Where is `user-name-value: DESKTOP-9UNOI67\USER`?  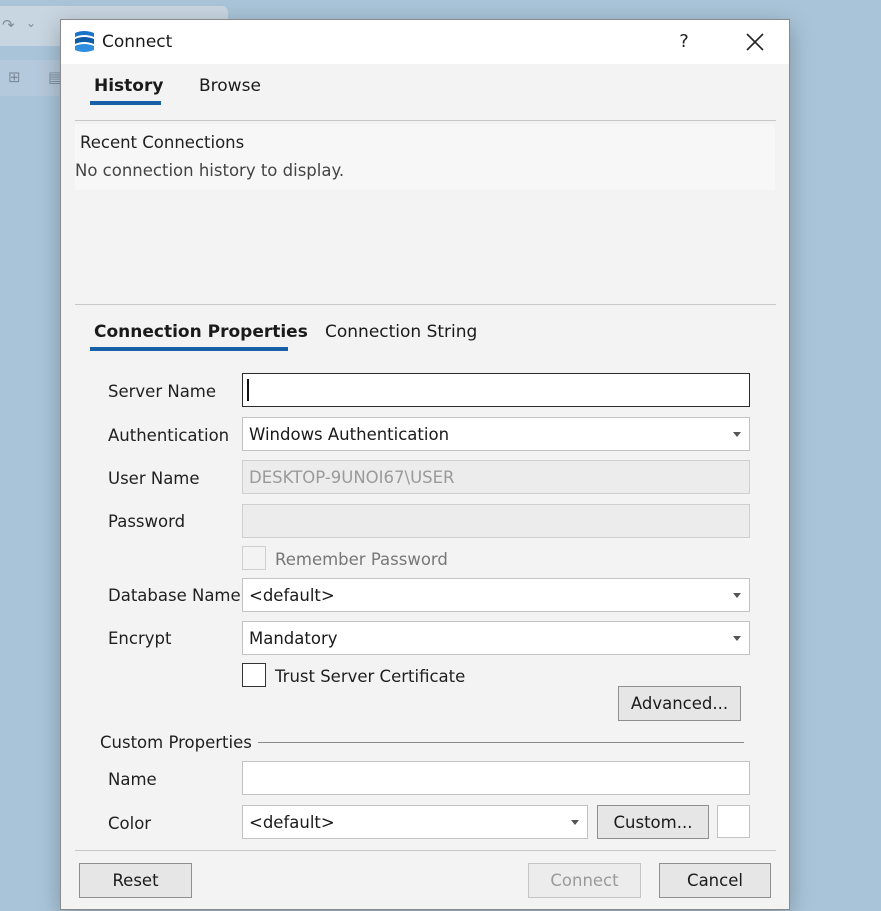
user-name-value: DESKTOP-9UNOI67\USER is located at coordinates (352, 477).